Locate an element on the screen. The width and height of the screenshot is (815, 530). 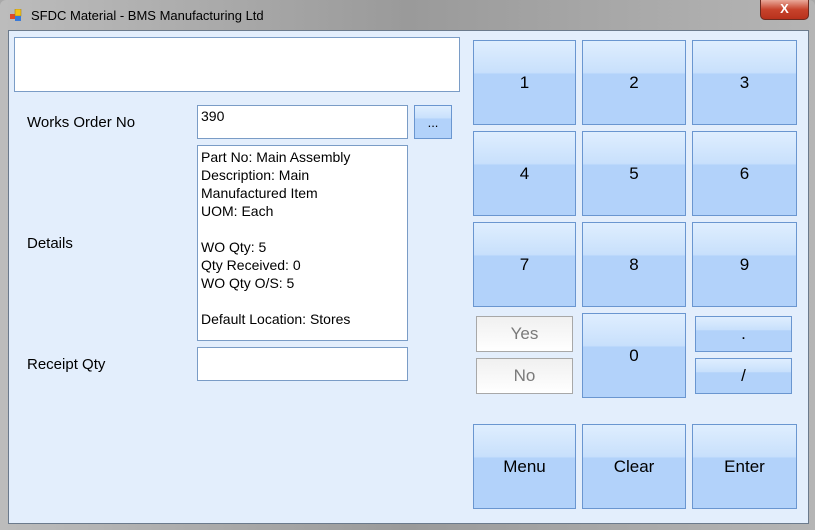
message-box is located at coordinates (237, 64).